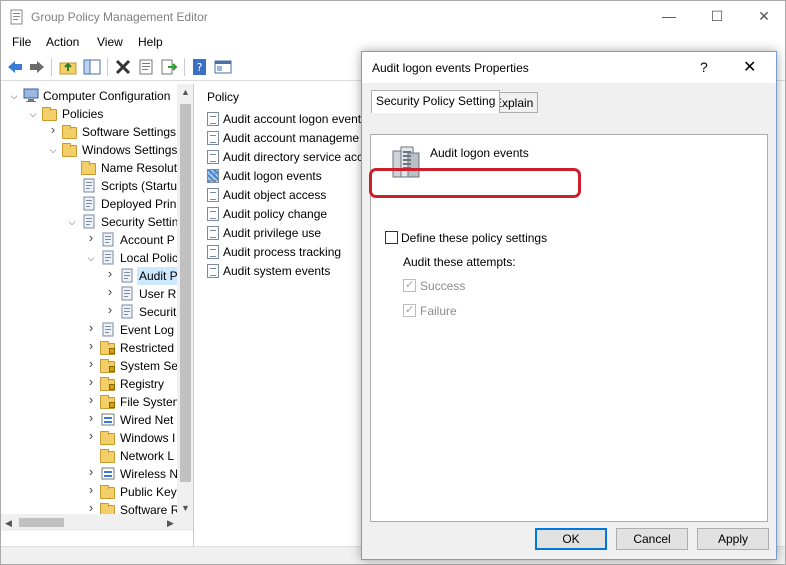 The image size is (786, 565). Describe the element at coordinates (272, 176) in the screenshot. I see `policy-row-label: Audit logon events` at that location.